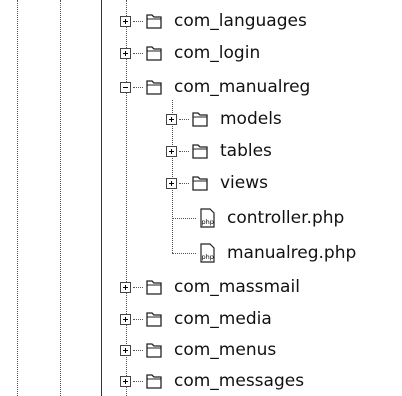 This screenshot has height=396, width=402. What do you see at coordinates (219, 151) in the screenshot?
I see `tree-node-tables: tables` at bounding box center [219, 151].